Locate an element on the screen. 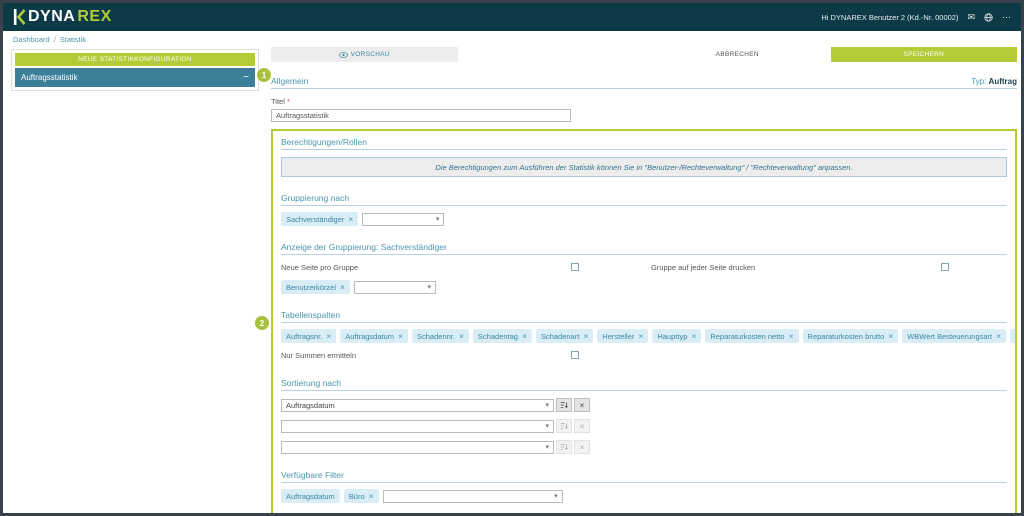 The height and width of the screenshot is (516, 1024). title-field-label: Titel * is located at coordinates (644, 101).